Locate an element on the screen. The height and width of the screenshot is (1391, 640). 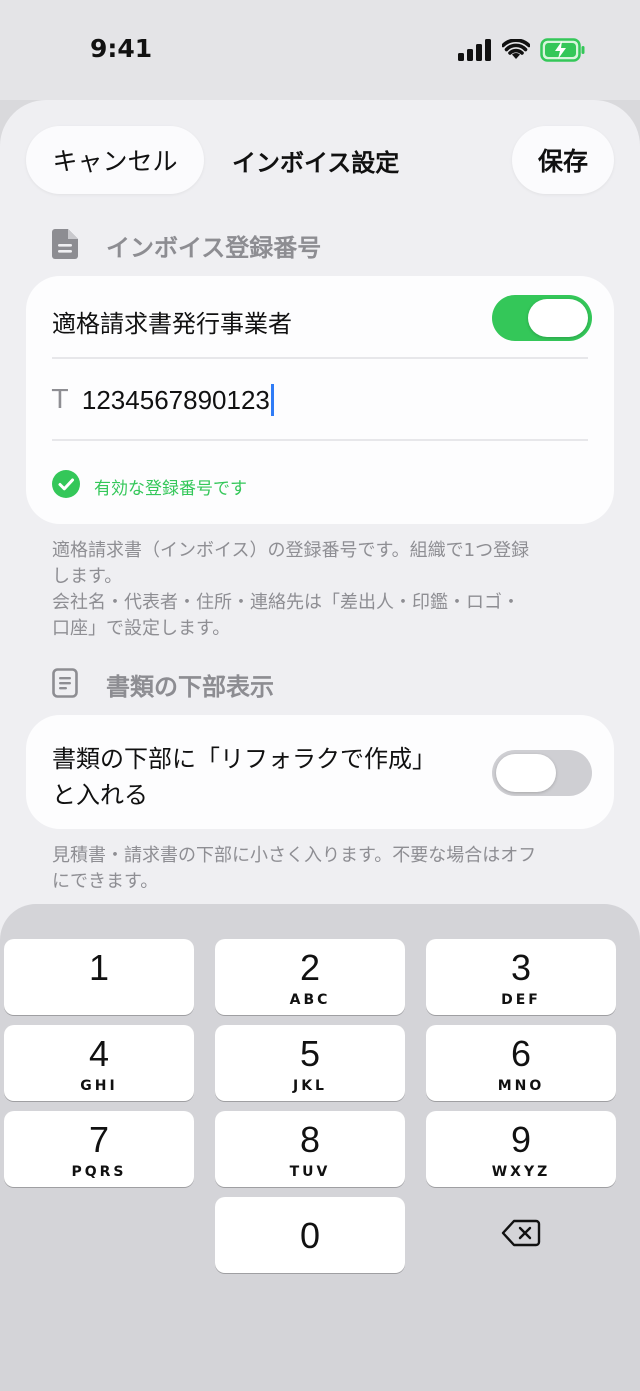
note-line: にできます。 is located at coordinates (105, 881).